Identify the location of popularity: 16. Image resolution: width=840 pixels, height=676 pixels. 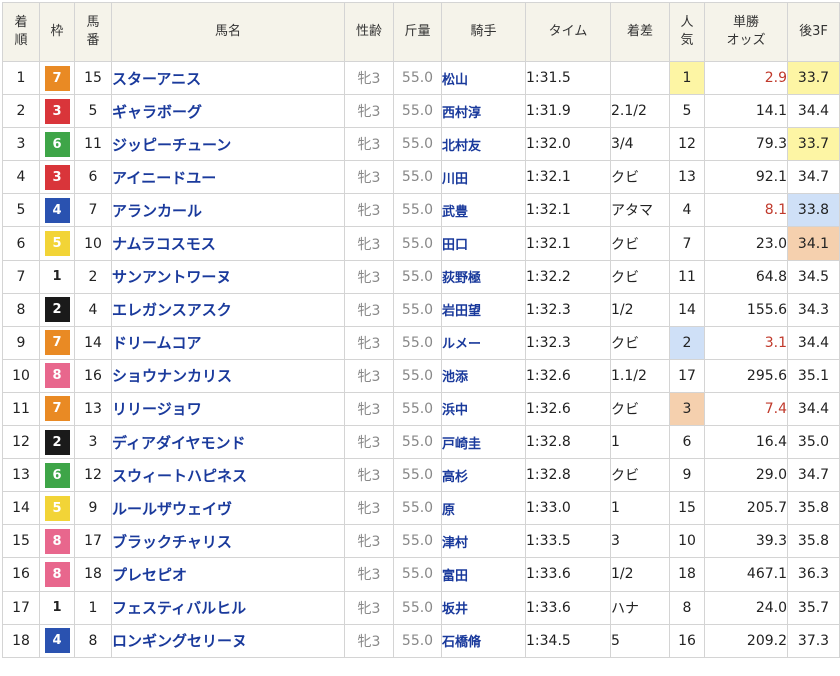
(687, 640).